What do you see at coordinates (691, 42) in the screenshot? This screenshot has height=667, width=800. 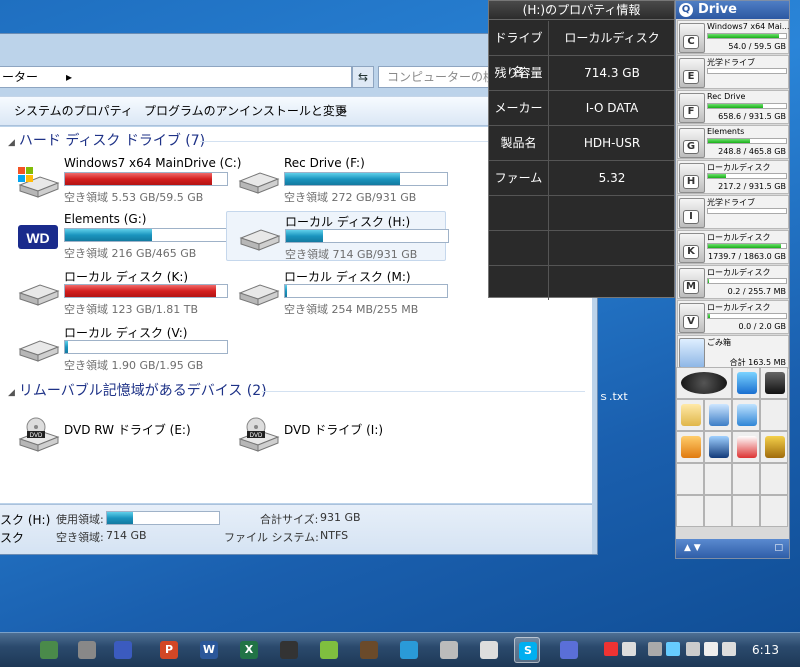 I see `drive-letter: C` at bounding box center [691, 42].